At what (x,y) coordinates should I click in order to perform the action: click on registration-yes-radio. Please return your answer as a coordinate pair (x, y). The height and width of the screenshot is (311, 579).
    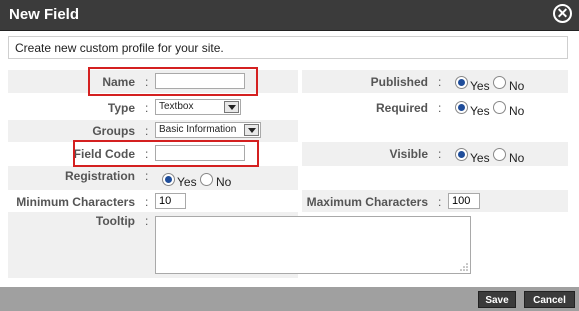
    Looking at the image, I should click on (168, 179).